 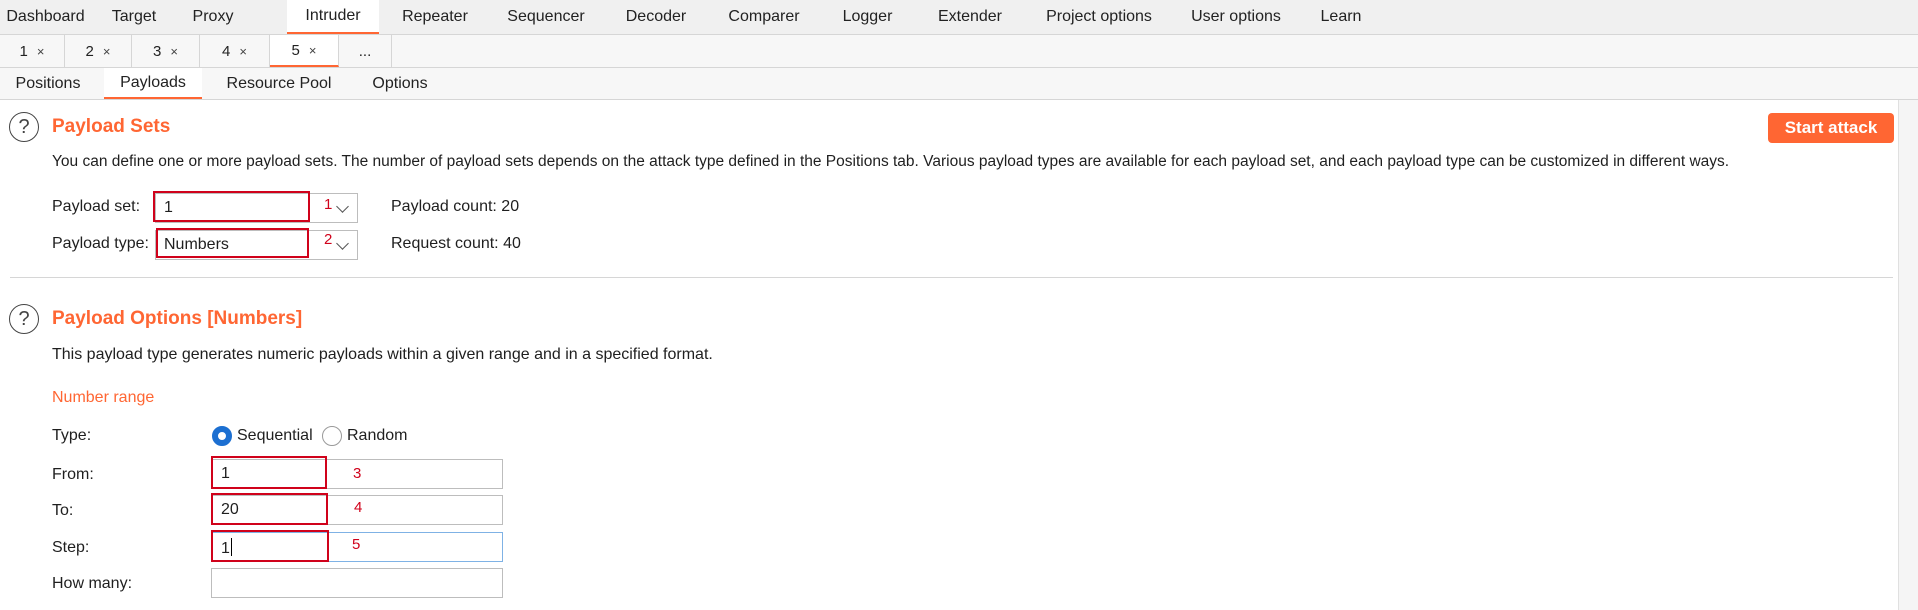 I want to click on random-radio, so click(x=332, y=436).